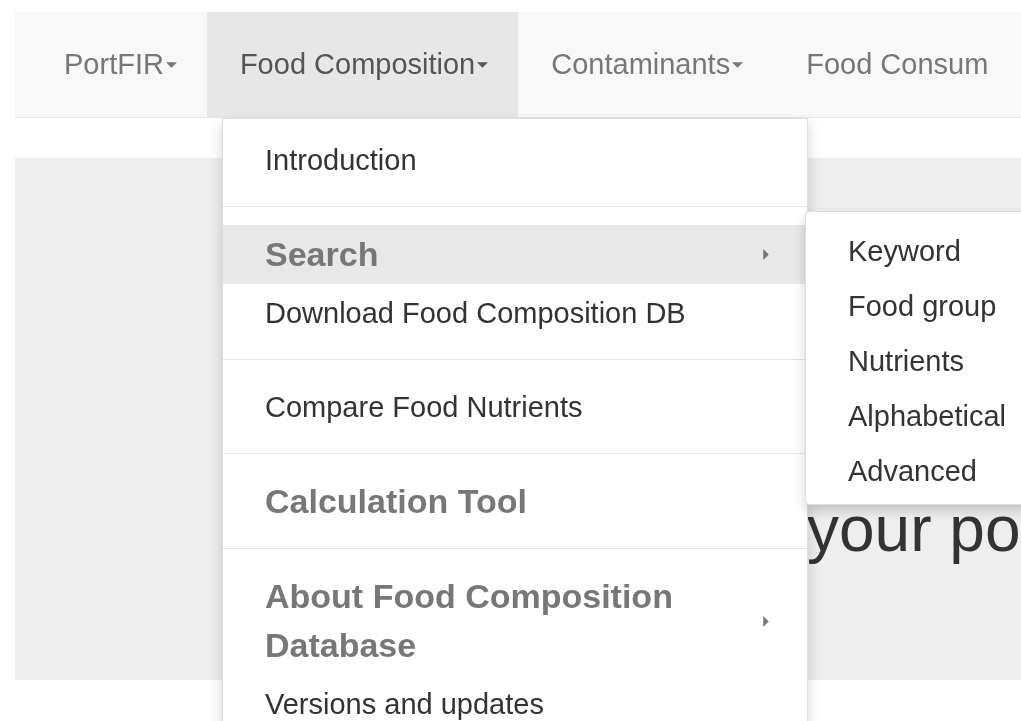 The width and height of the screenshot is (1021, 721). I want to click on submenu-item: Alphabetical, so click(913, 416).